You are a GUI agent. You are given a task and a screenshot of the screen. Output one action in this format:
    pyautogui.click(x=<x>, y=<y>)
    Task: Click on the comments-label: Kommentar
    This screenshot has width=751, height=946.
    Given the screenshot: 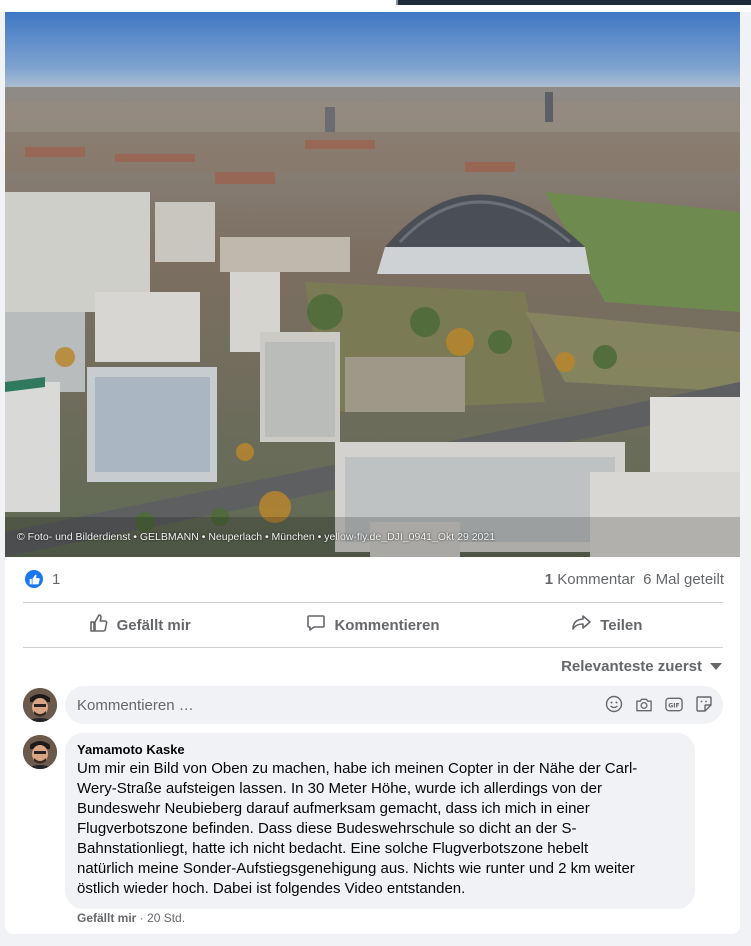 What is the action you would take?
    pyautogui.click(x=596, y=579)
    